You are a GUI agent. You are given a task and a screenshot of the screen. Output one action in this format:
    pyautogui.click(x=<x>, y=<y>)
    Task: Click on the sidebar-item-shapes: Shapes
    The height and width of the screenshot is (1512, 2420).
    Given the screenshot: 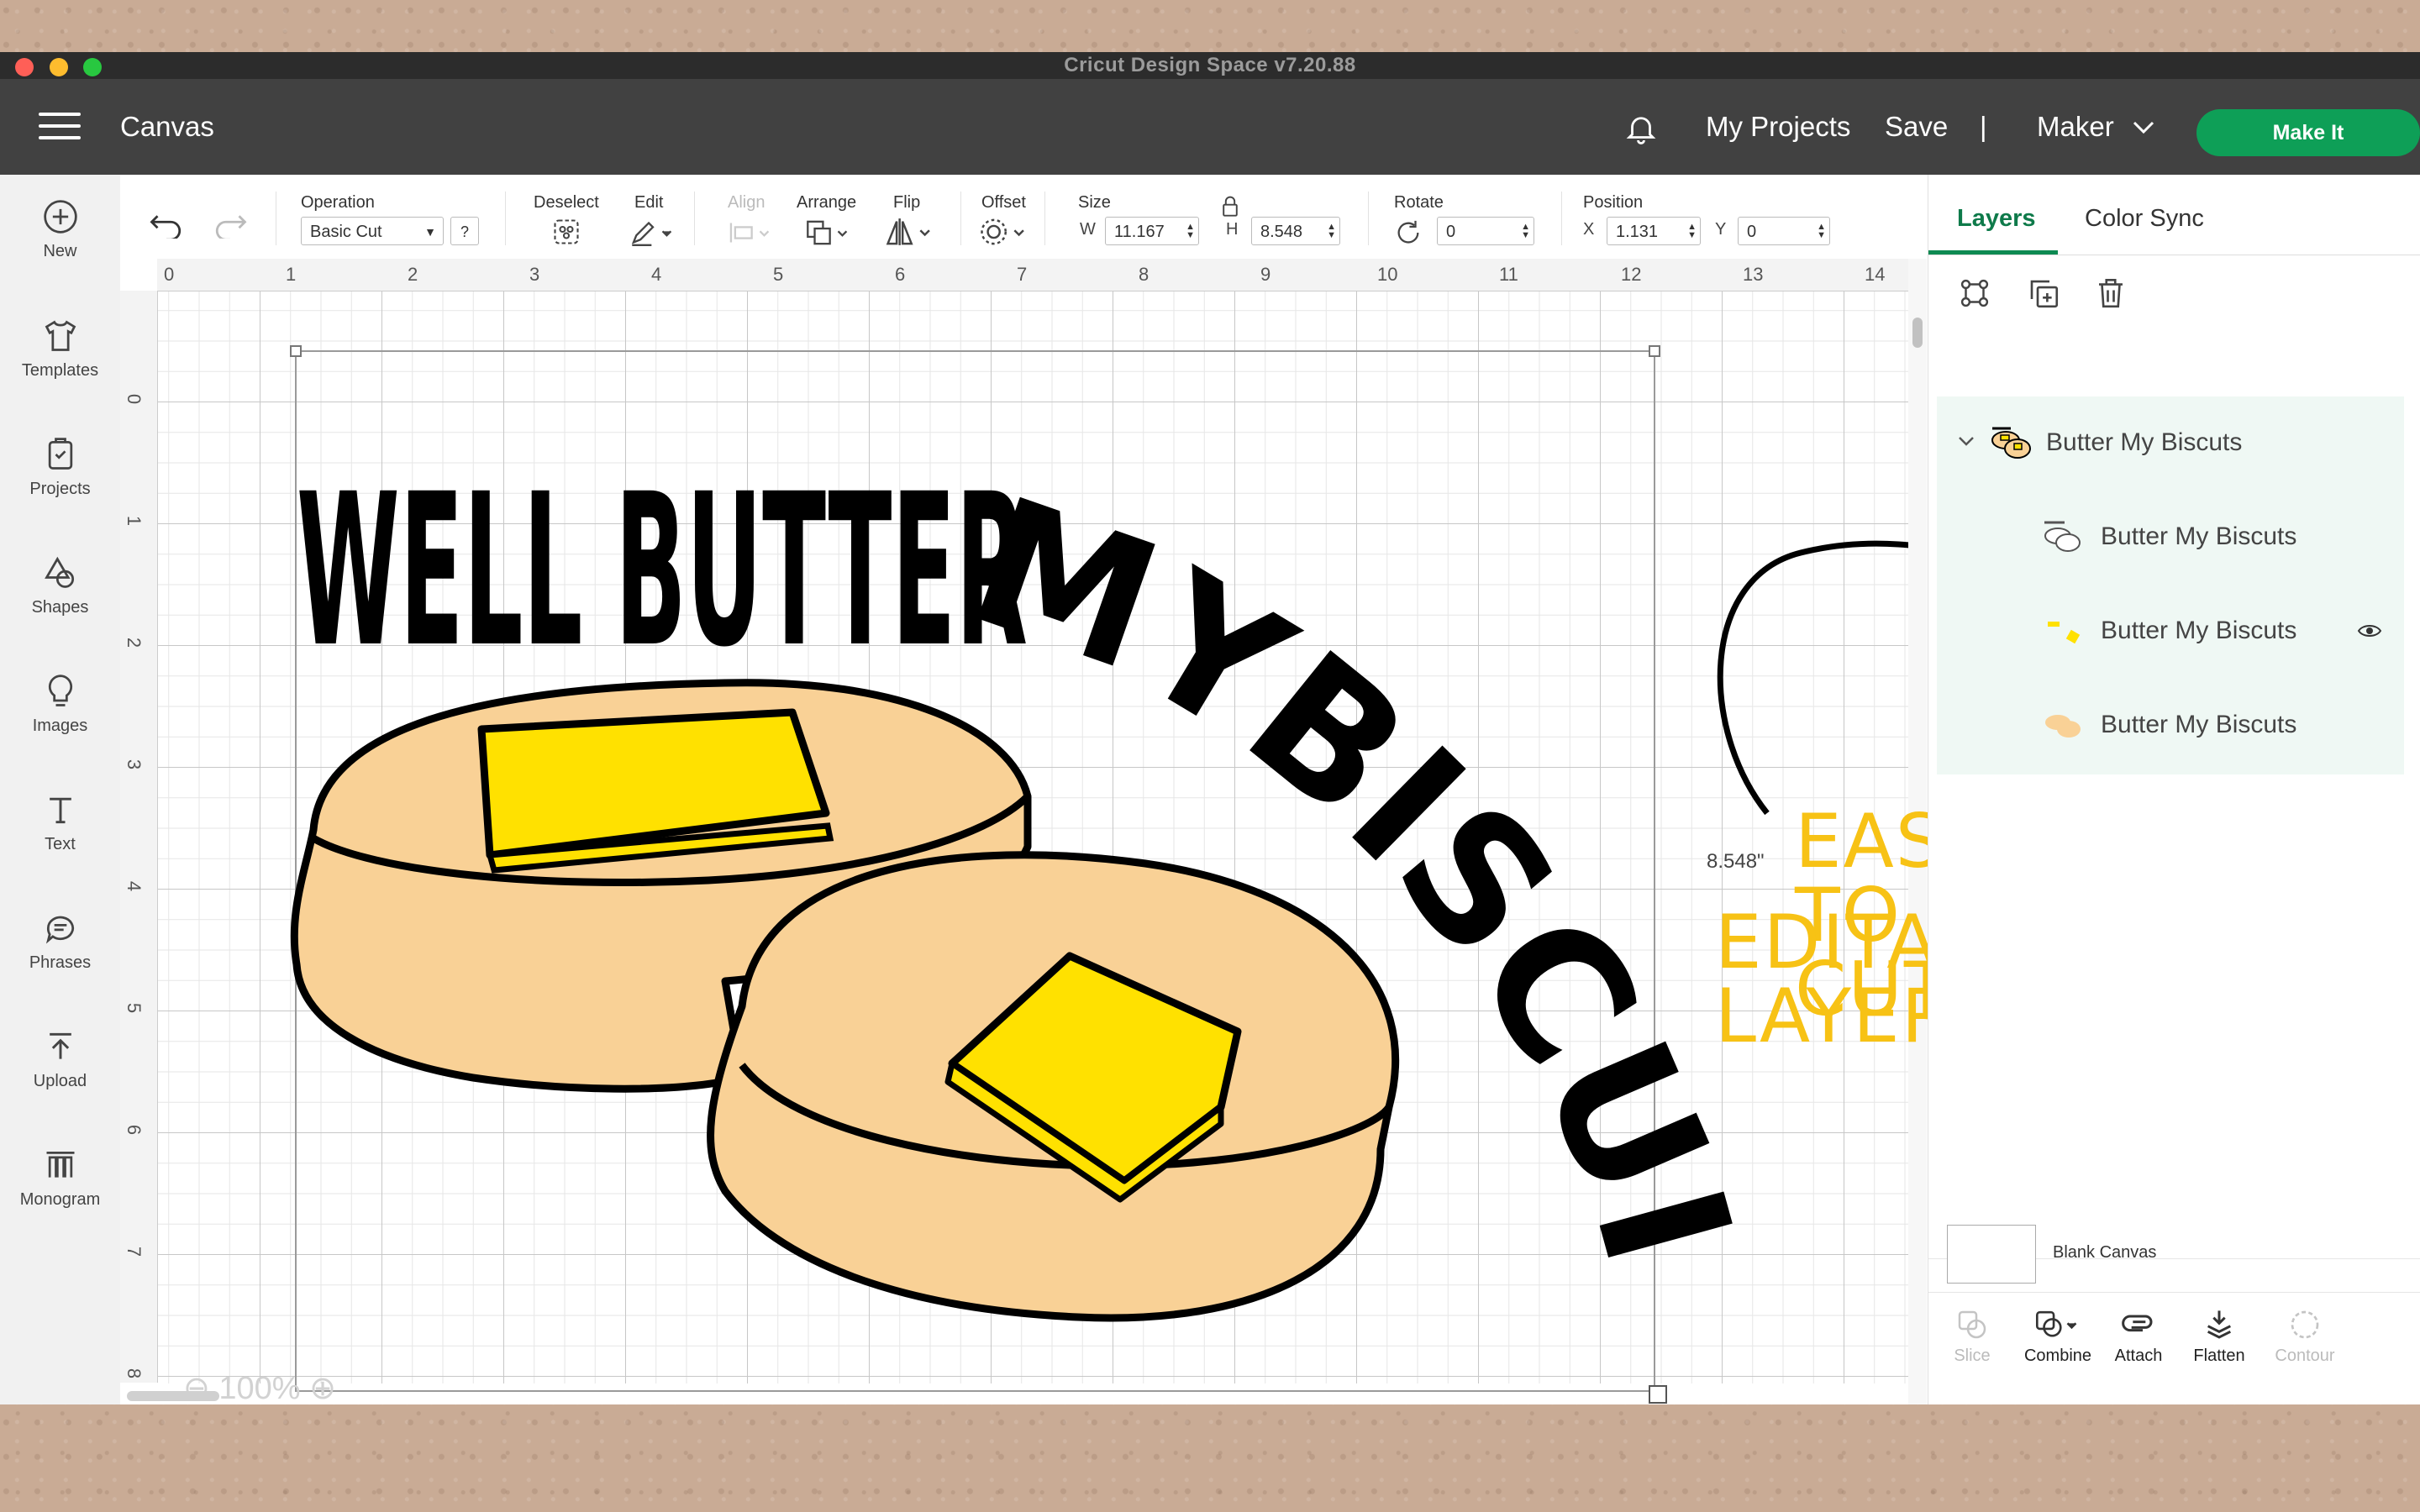 What is the action you would take?
    pyautogui.click(x=60, y=585)
    